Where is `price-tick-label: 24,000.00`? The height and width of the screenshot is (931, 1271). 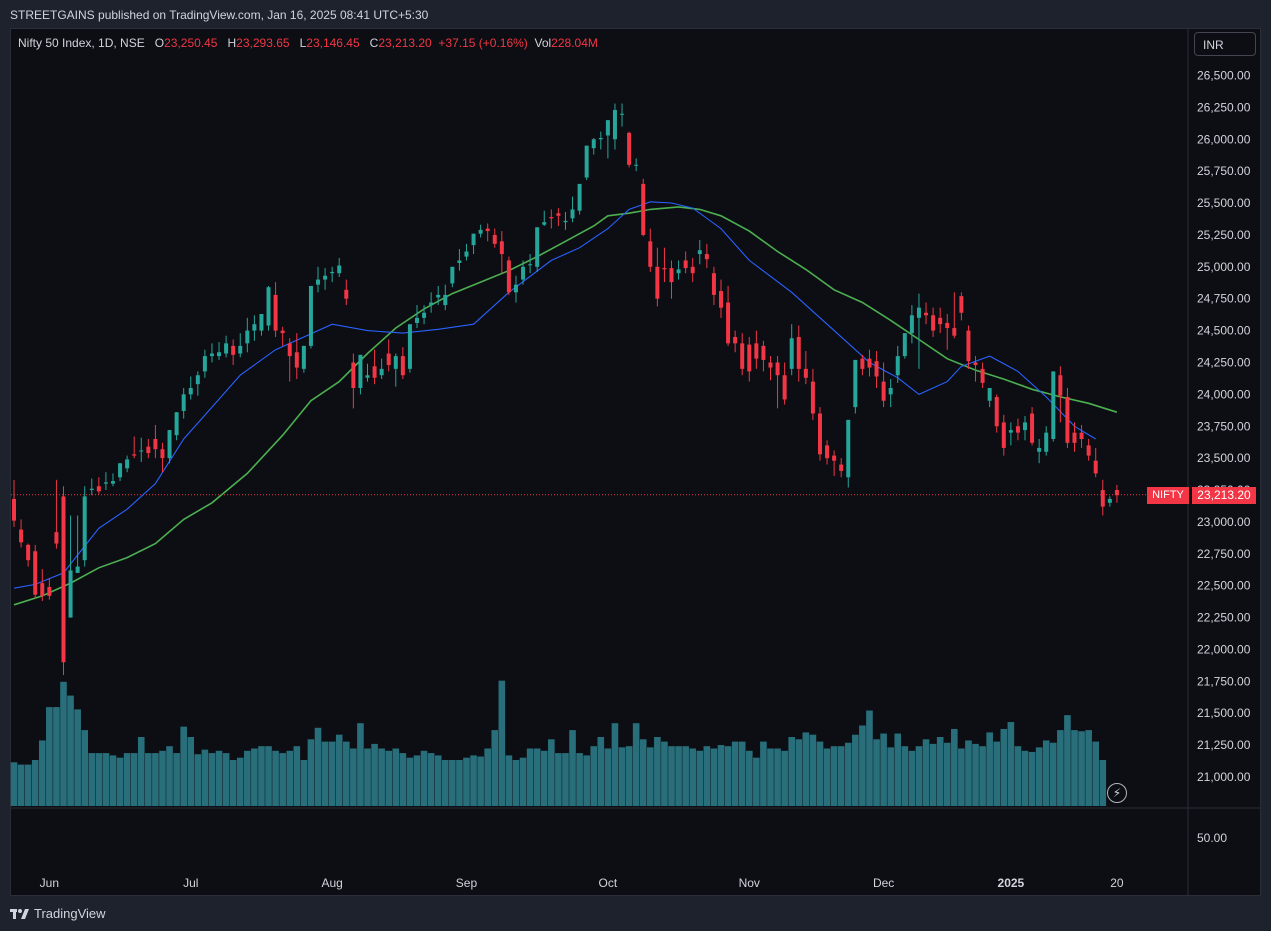
price-tick-label: 24,000.00 is located at coordinates (1224, 394).